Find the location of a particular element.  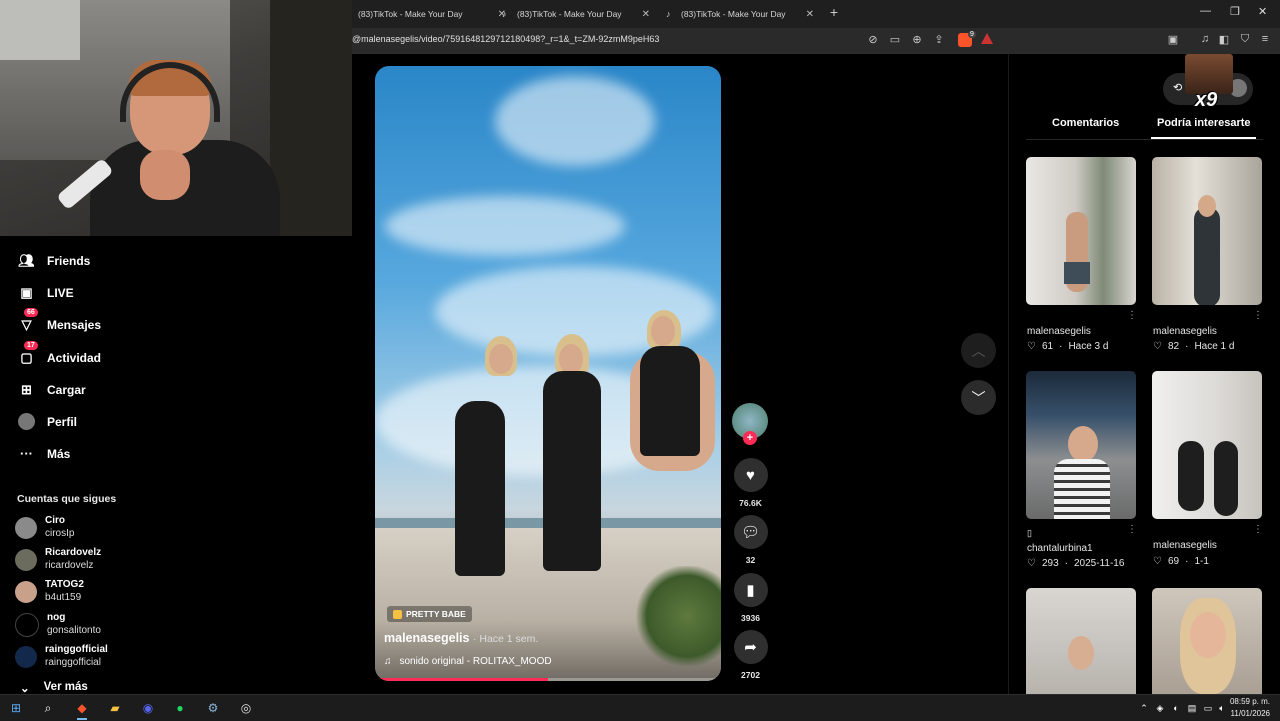

thumb-likes: 69 is located at coordinates (1173, 561).